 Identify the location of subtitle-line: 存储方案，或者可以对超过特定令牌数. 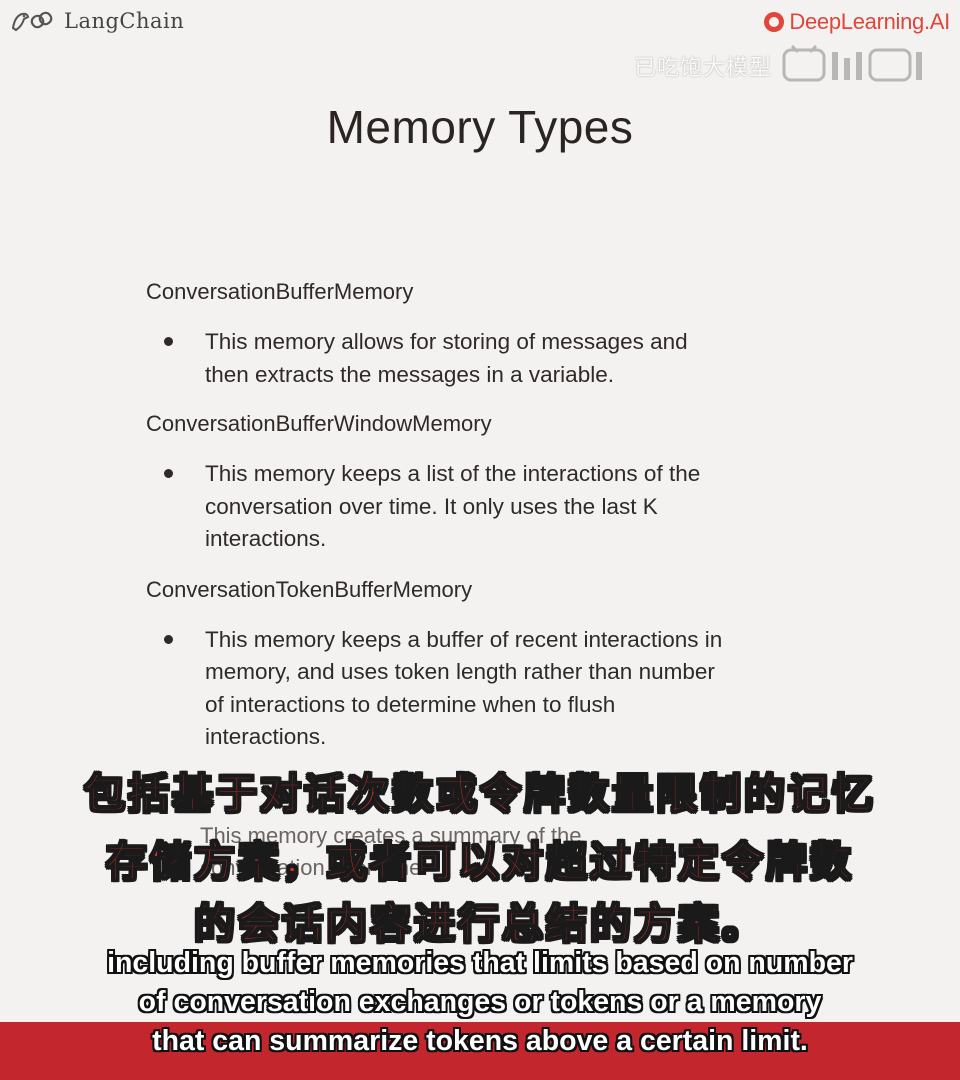
(479, 862).